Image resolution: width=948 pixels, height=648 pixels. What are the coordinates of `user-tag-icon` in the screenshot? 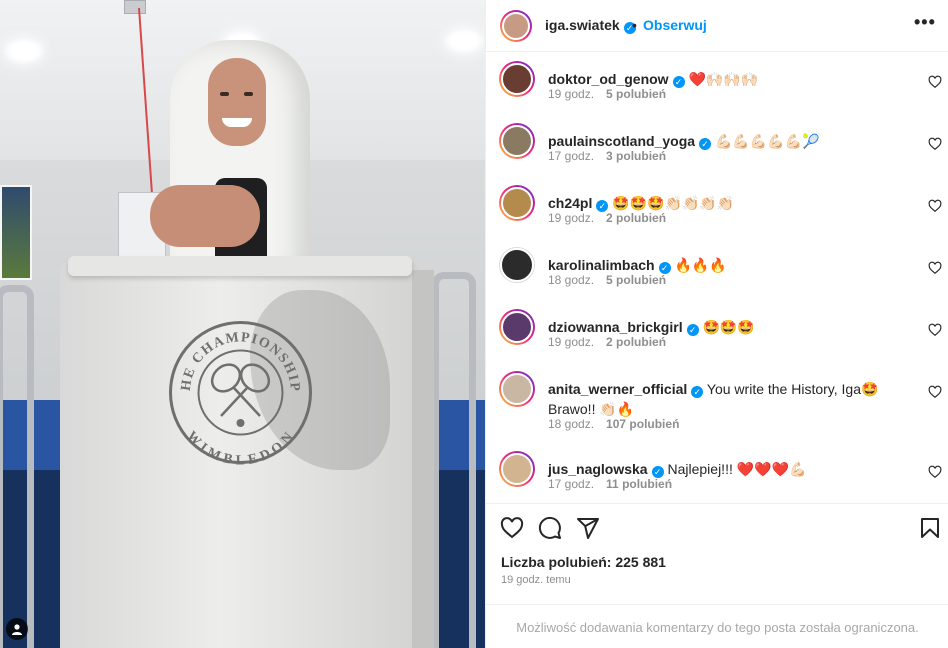 It's located at (17, 629).